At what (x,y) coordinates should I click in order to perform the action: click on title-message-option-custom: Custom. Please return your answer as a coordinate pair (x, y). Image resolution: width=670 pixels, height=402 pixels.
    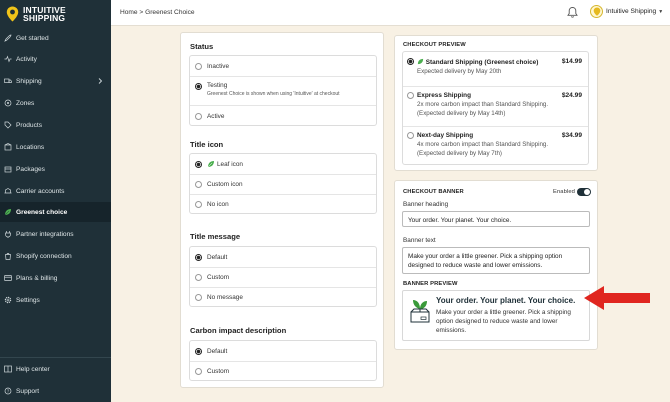
    Looking at the image, I should click on (209, 277).